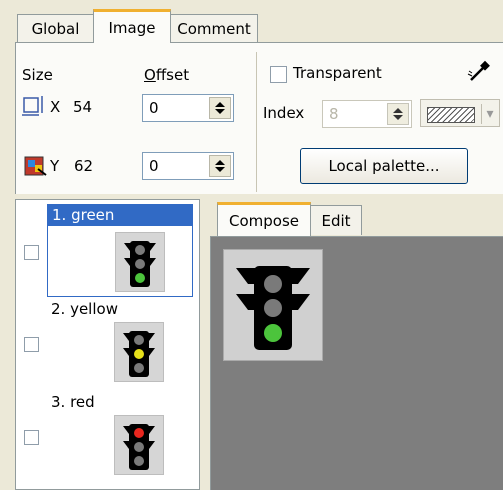 Image resolution: width=503 pixels, height=490 pixels. Describe the element at coordinates (256, 122) in the screenshot. I see `group-divider` at that location.